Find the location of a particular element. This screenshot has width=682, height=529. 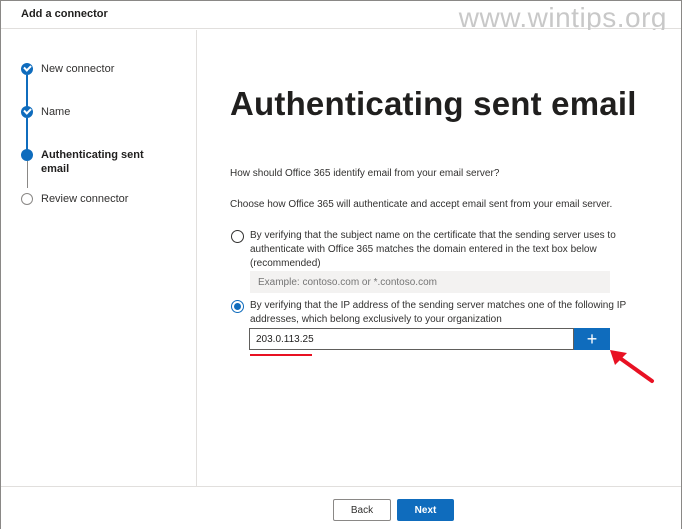

certificate-option-radio is located at coordinates (237, 236).